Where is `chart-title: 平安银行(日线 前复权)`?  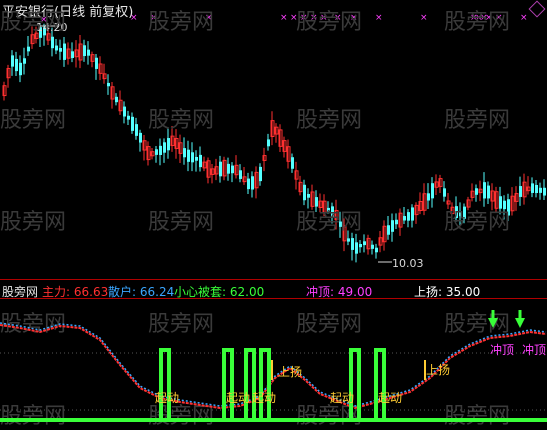 chart-title: 平安银行(日线 前复权) is located at coordinates (68, 12).